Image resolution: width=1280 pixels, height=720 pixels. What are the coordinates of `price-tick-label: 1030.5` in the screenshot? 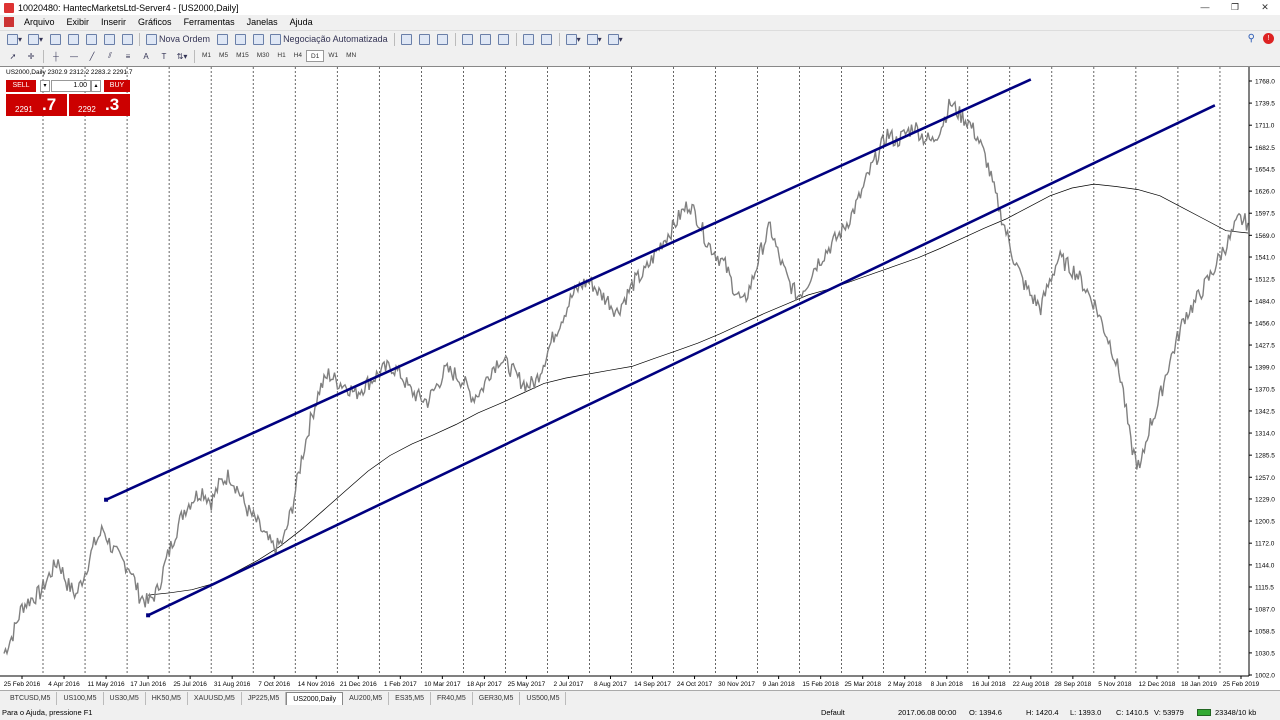 It's located at (1265, 653).